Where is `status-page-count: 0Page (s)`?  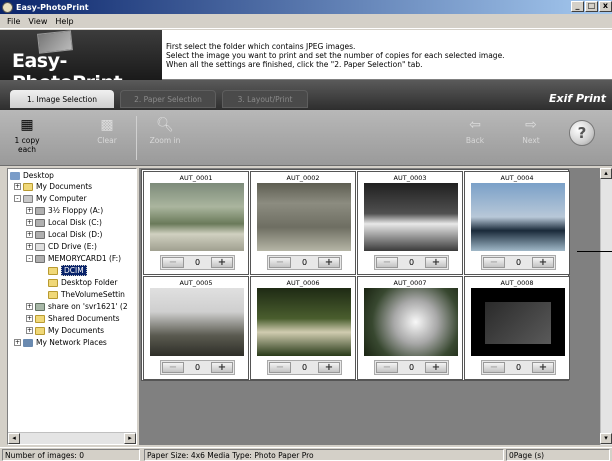
status-page-count: 0Page (s) is located at coordinates (558, 455).